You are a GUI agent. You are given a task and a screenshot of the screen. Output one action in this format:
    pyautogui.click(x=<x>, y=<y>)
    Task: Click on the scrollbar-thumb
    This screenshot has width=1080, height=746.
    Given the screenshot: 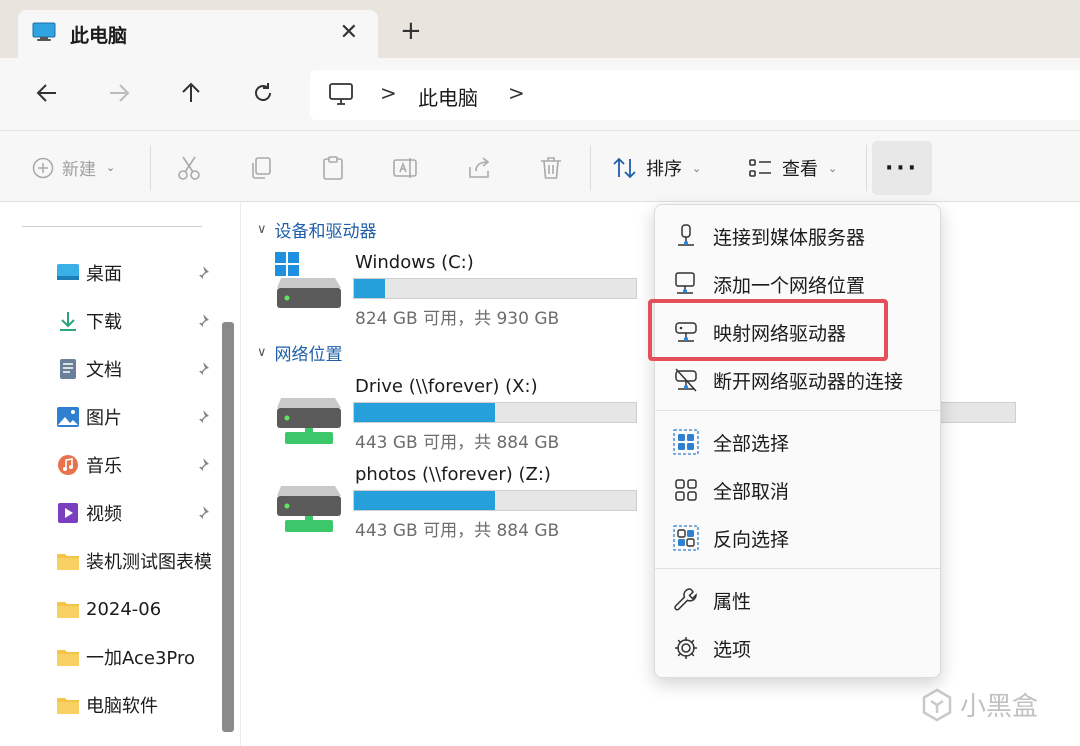 What is the action you would take?
    pyautogui.click(x=228, y=527)
    